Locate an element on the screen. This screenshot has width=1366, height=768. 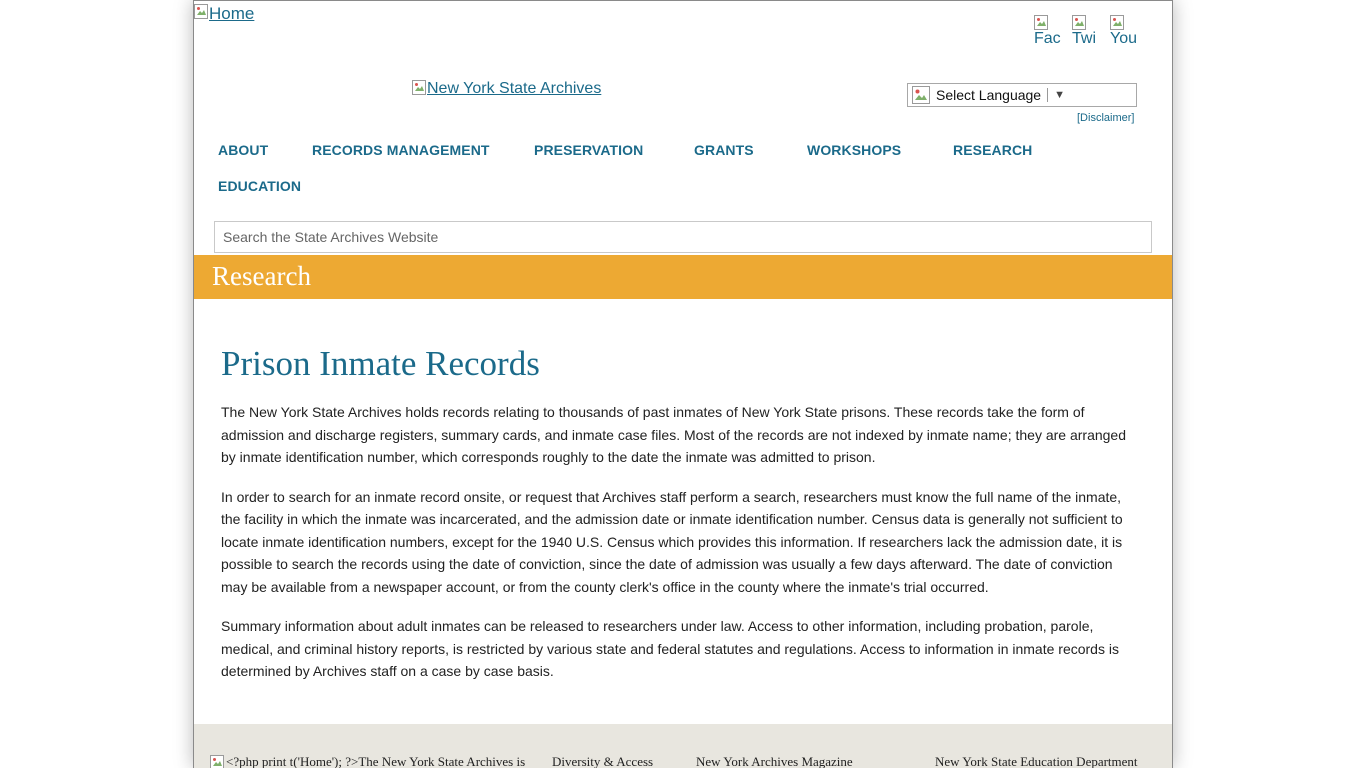
nav-item-education: EDUCATION is located at coordinates (259, 186).